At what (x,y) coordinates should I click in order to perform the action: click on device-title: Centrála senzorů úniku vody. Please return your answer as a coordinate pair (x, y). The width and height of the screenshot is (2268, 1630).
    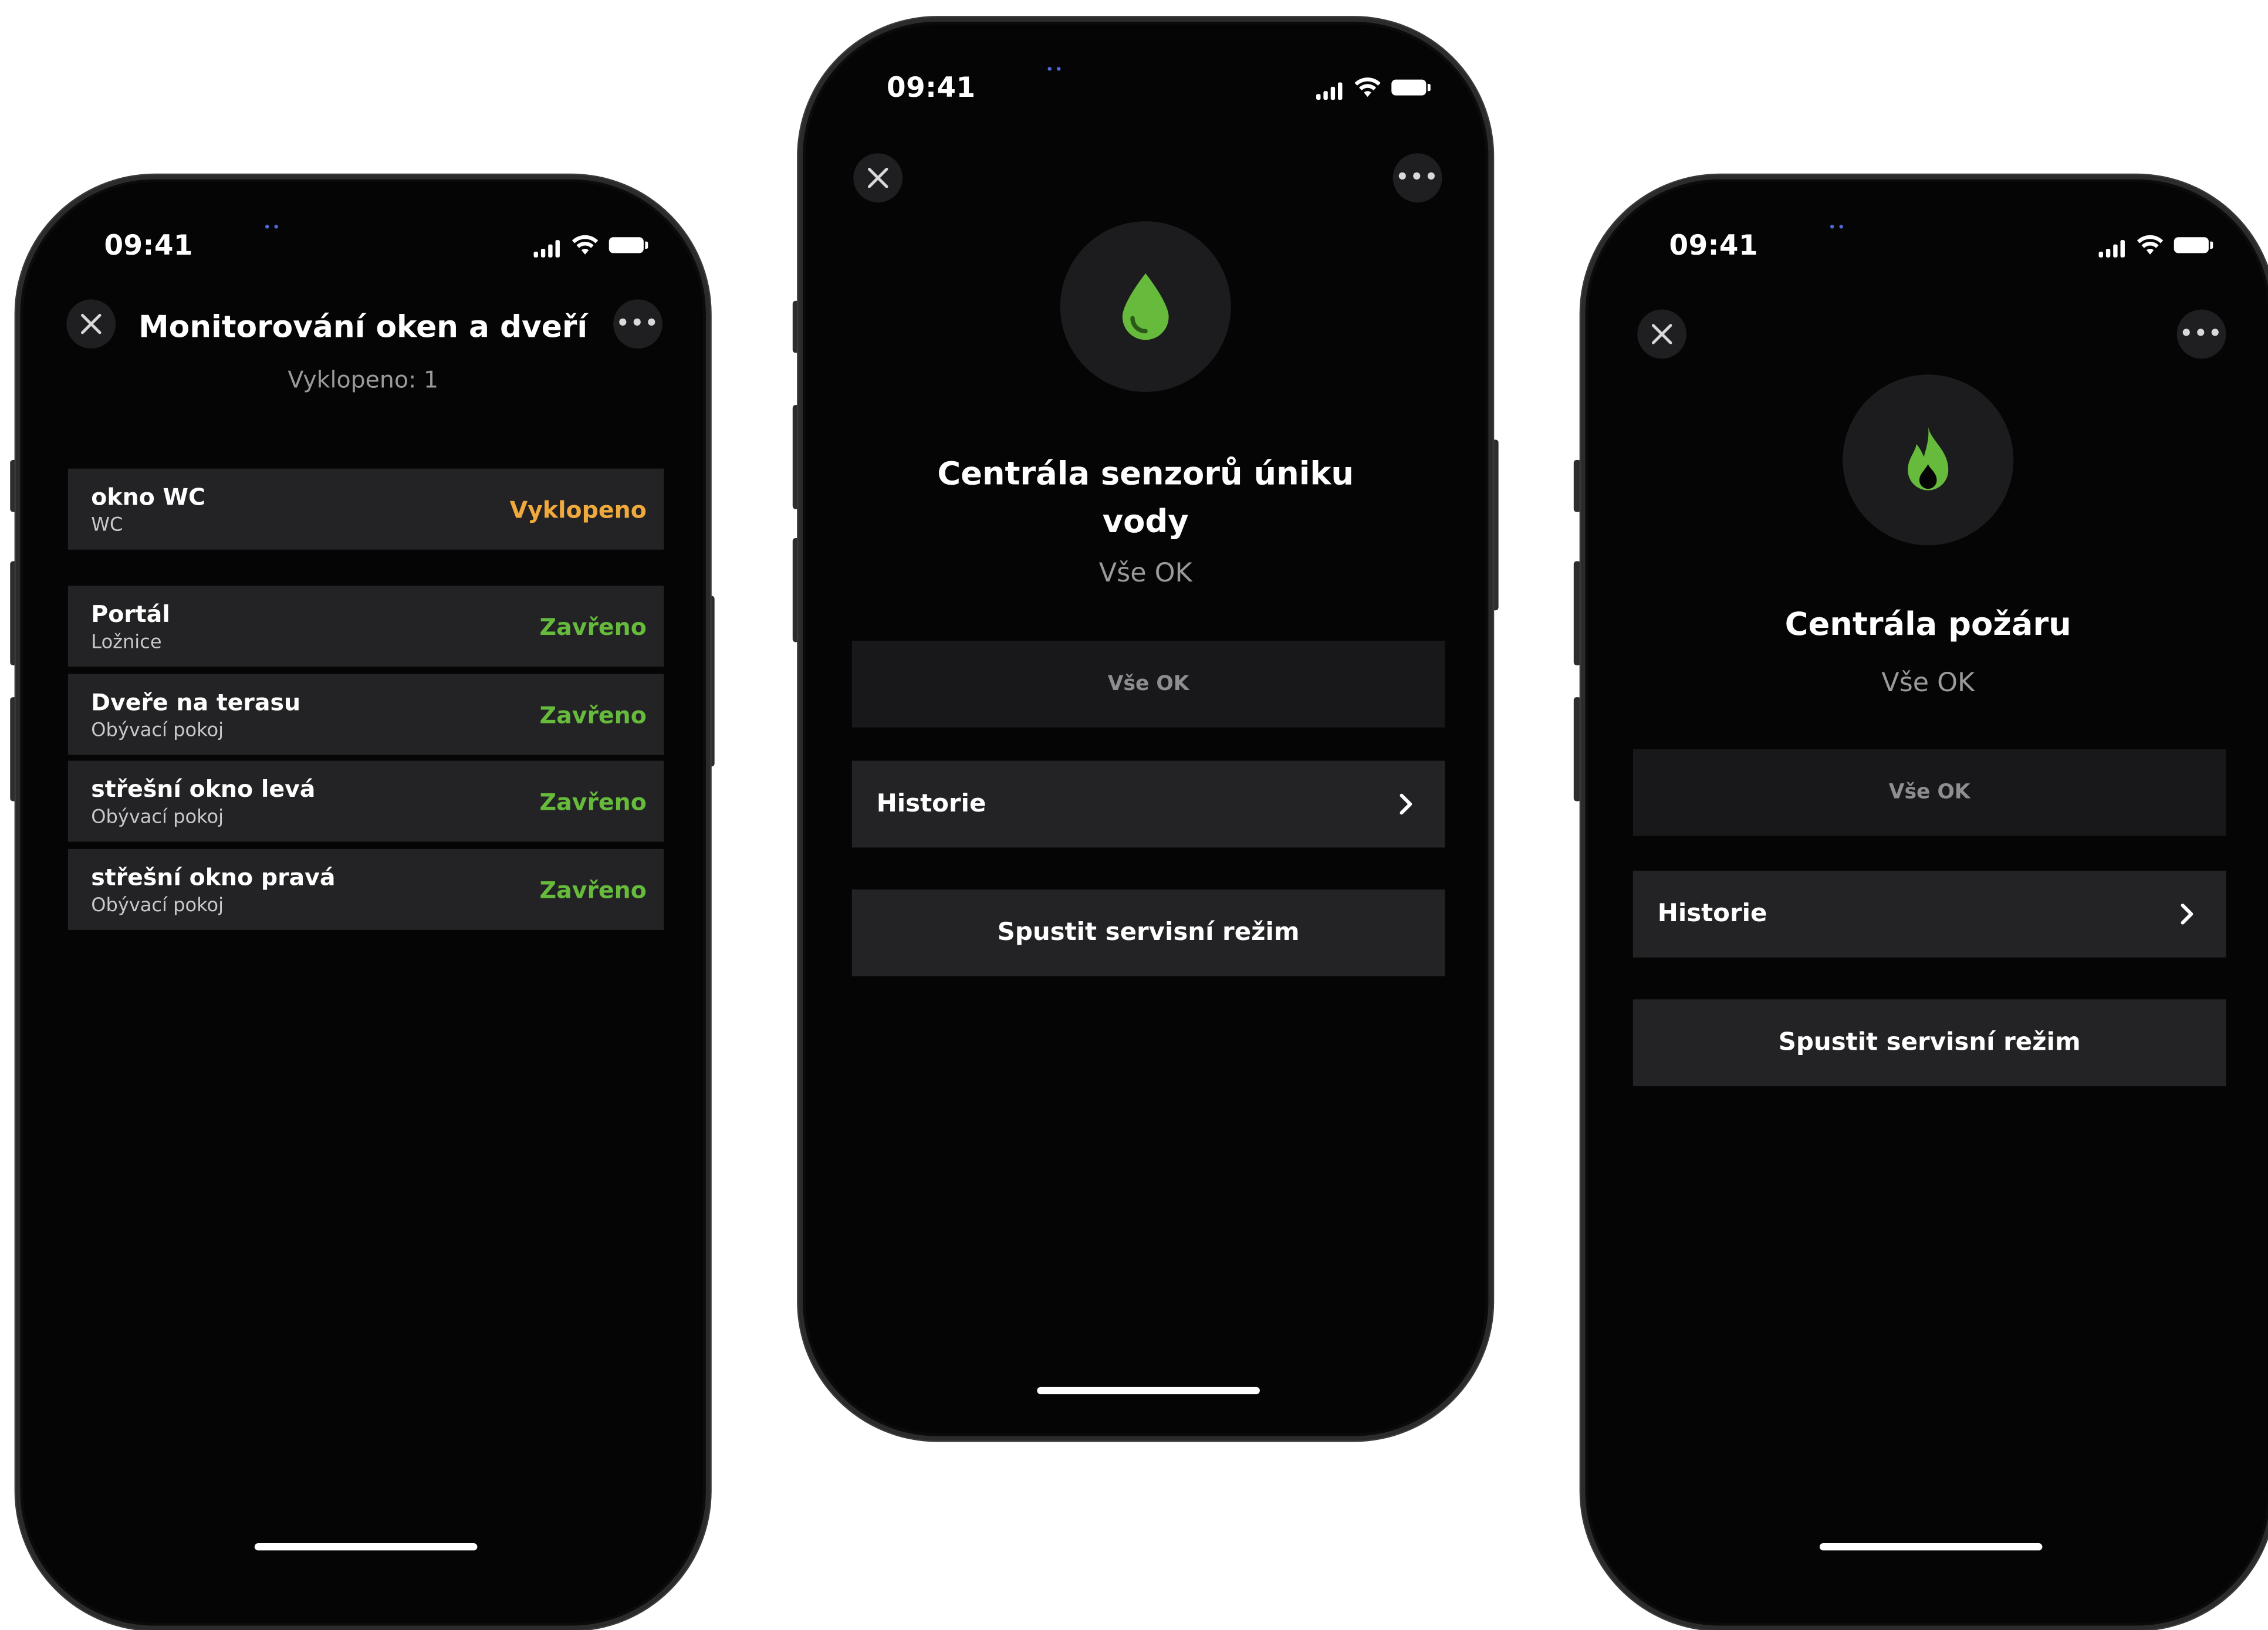
    Looking at the image, I should click on (1145, 499).